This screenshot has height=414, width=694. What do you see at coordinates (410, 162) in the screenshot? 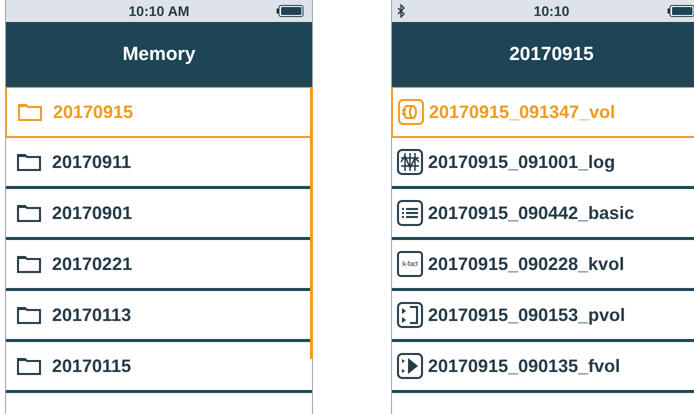
I see `grid-icon` at bounding box center [410, 162].